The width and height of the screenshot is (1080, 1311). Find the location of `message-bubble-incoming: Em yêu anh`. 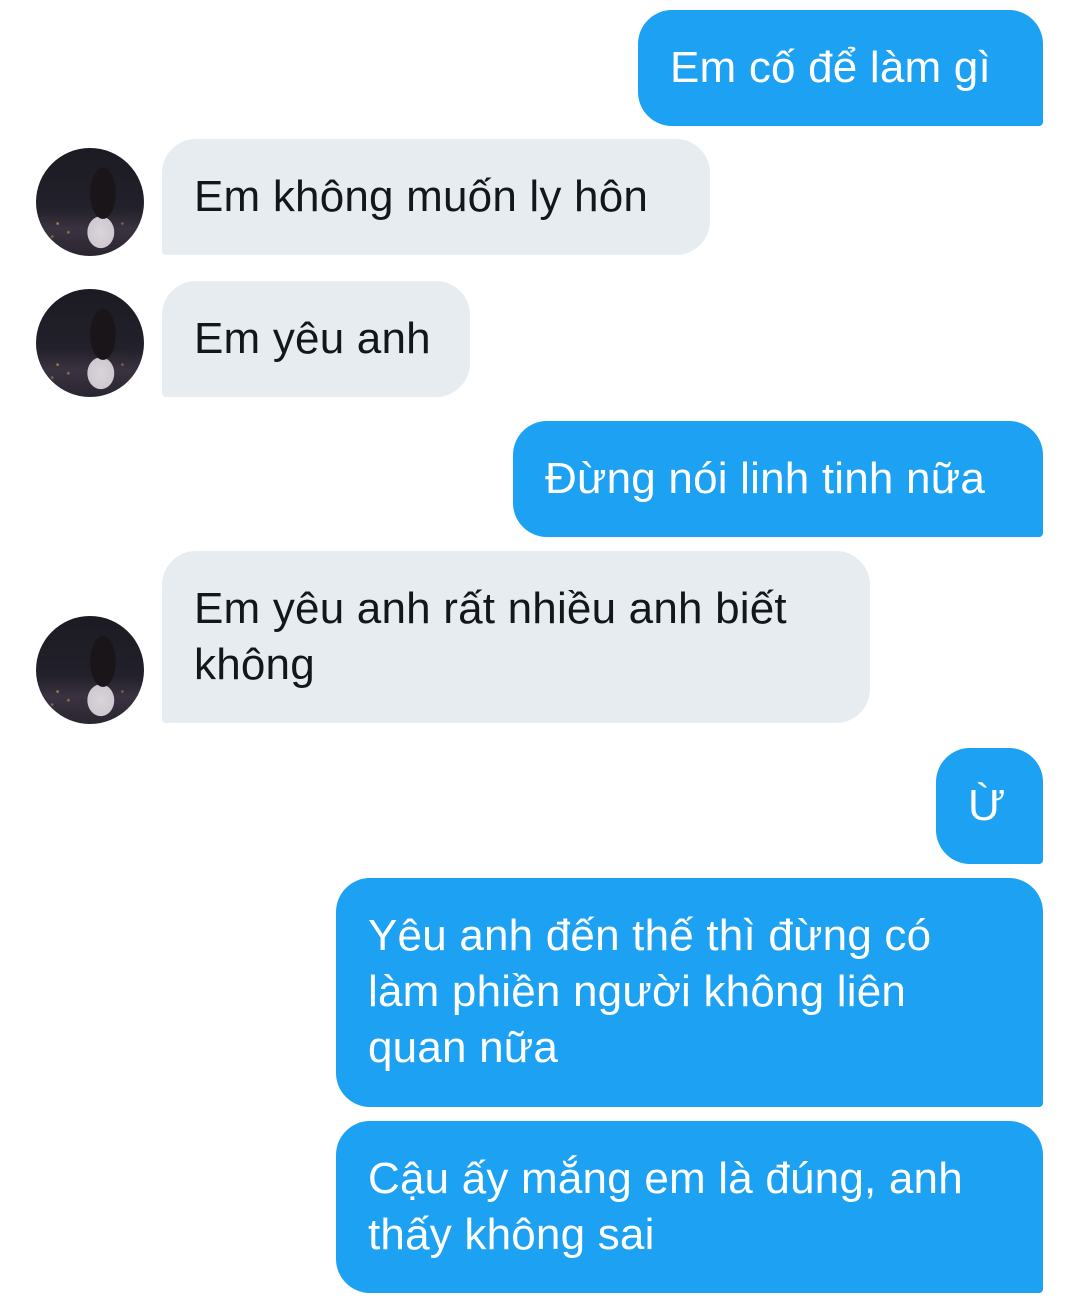

message-bubble-incoming: Em yêu anh is located at coordinates (316, 339).